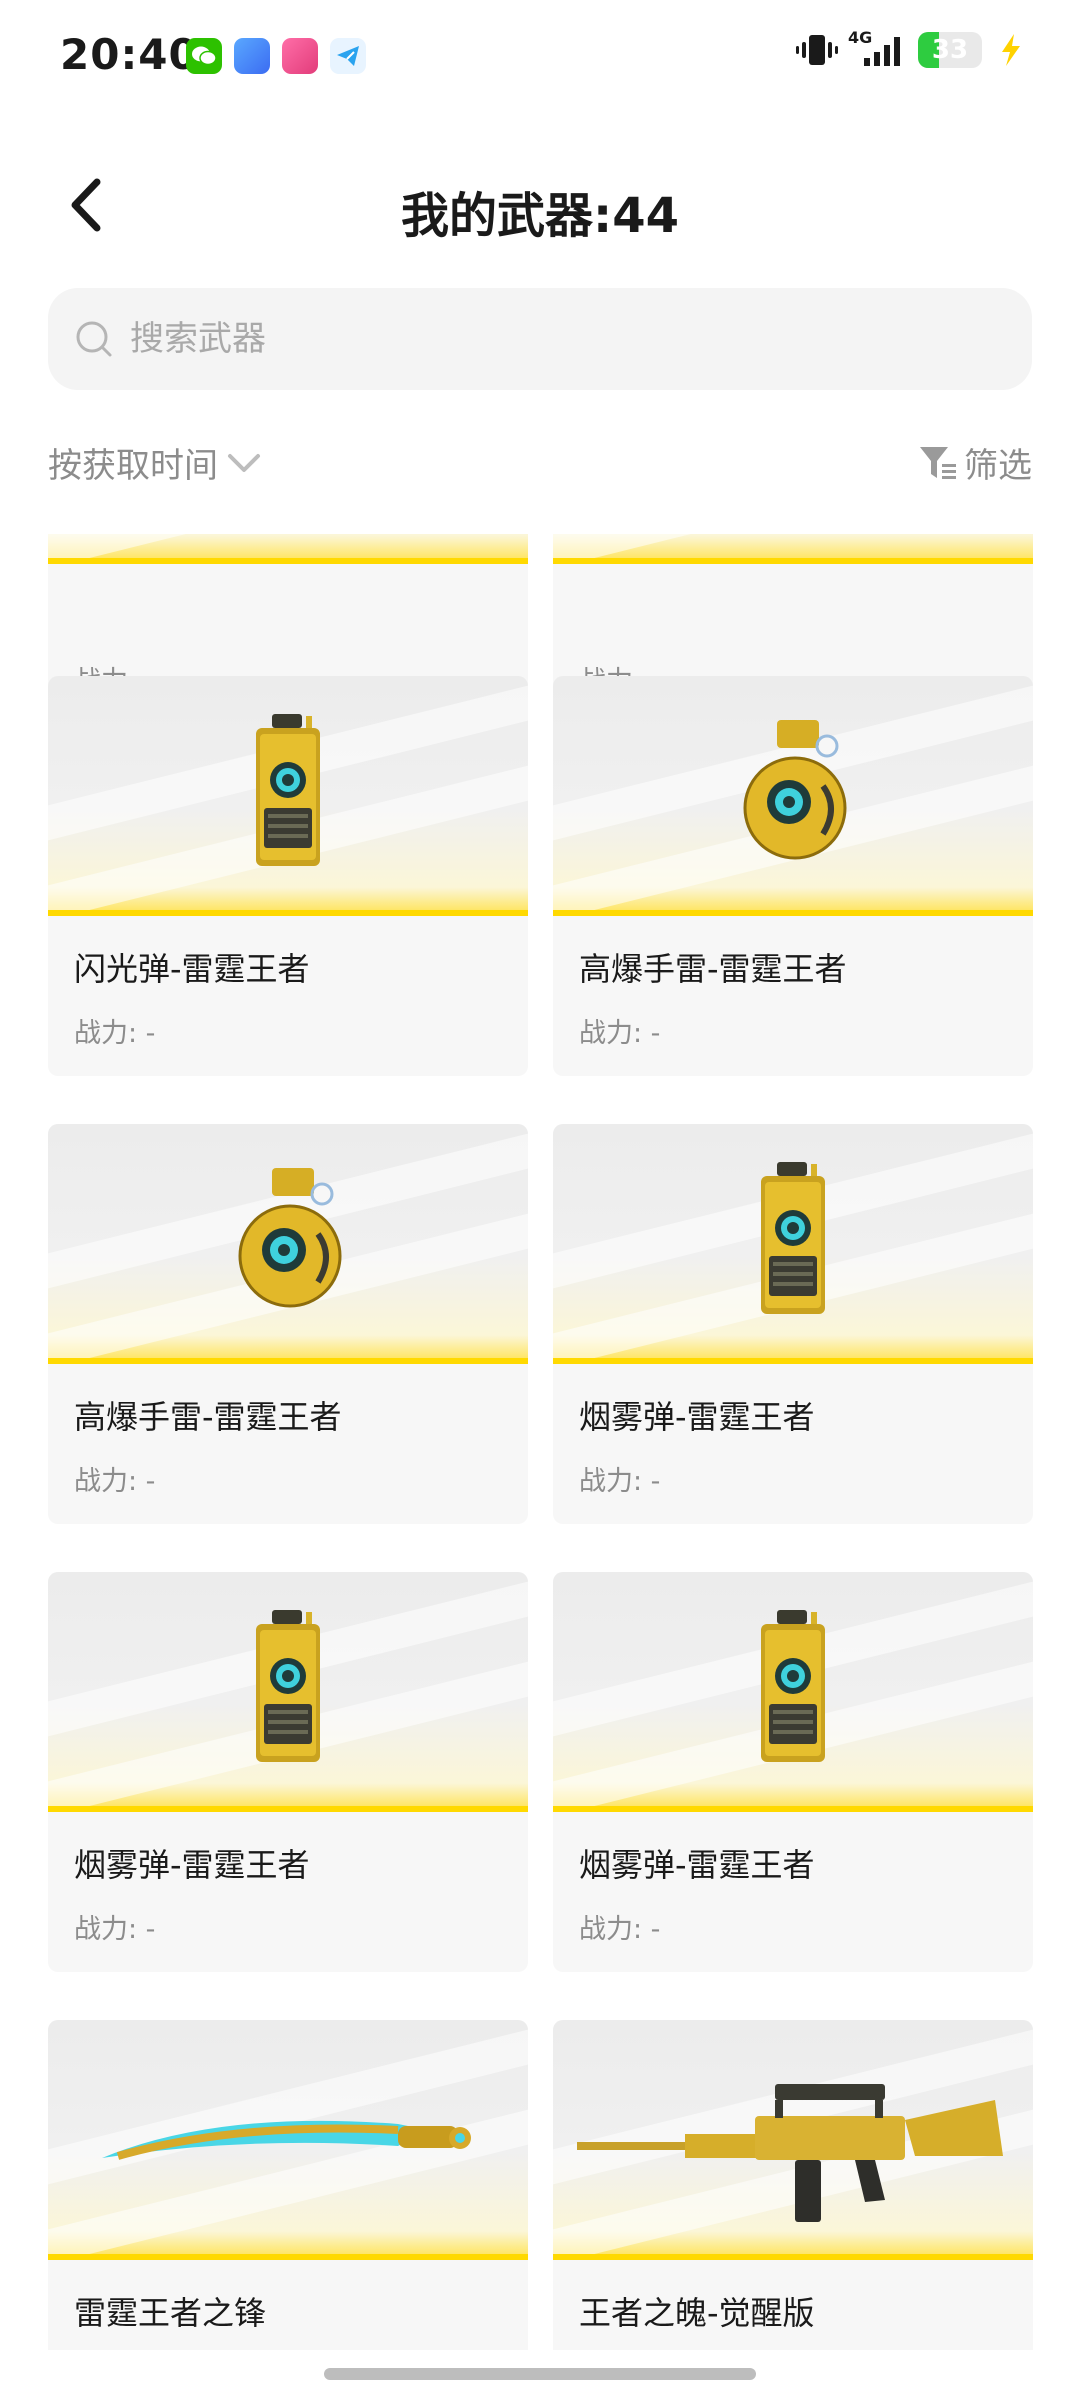  I want to click on weapon-card: 雷霆王者之锋, so click(288, 2185).